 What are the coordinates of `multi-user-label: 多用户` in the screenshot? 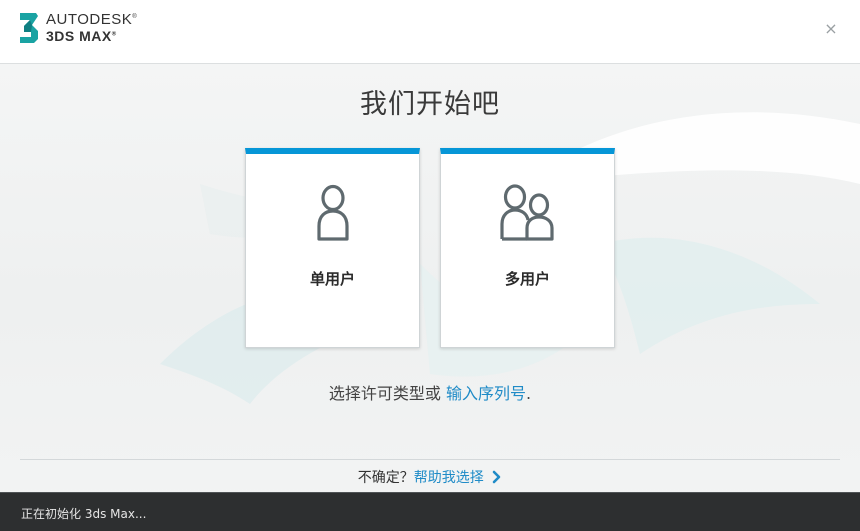 It's located at (527, 279).